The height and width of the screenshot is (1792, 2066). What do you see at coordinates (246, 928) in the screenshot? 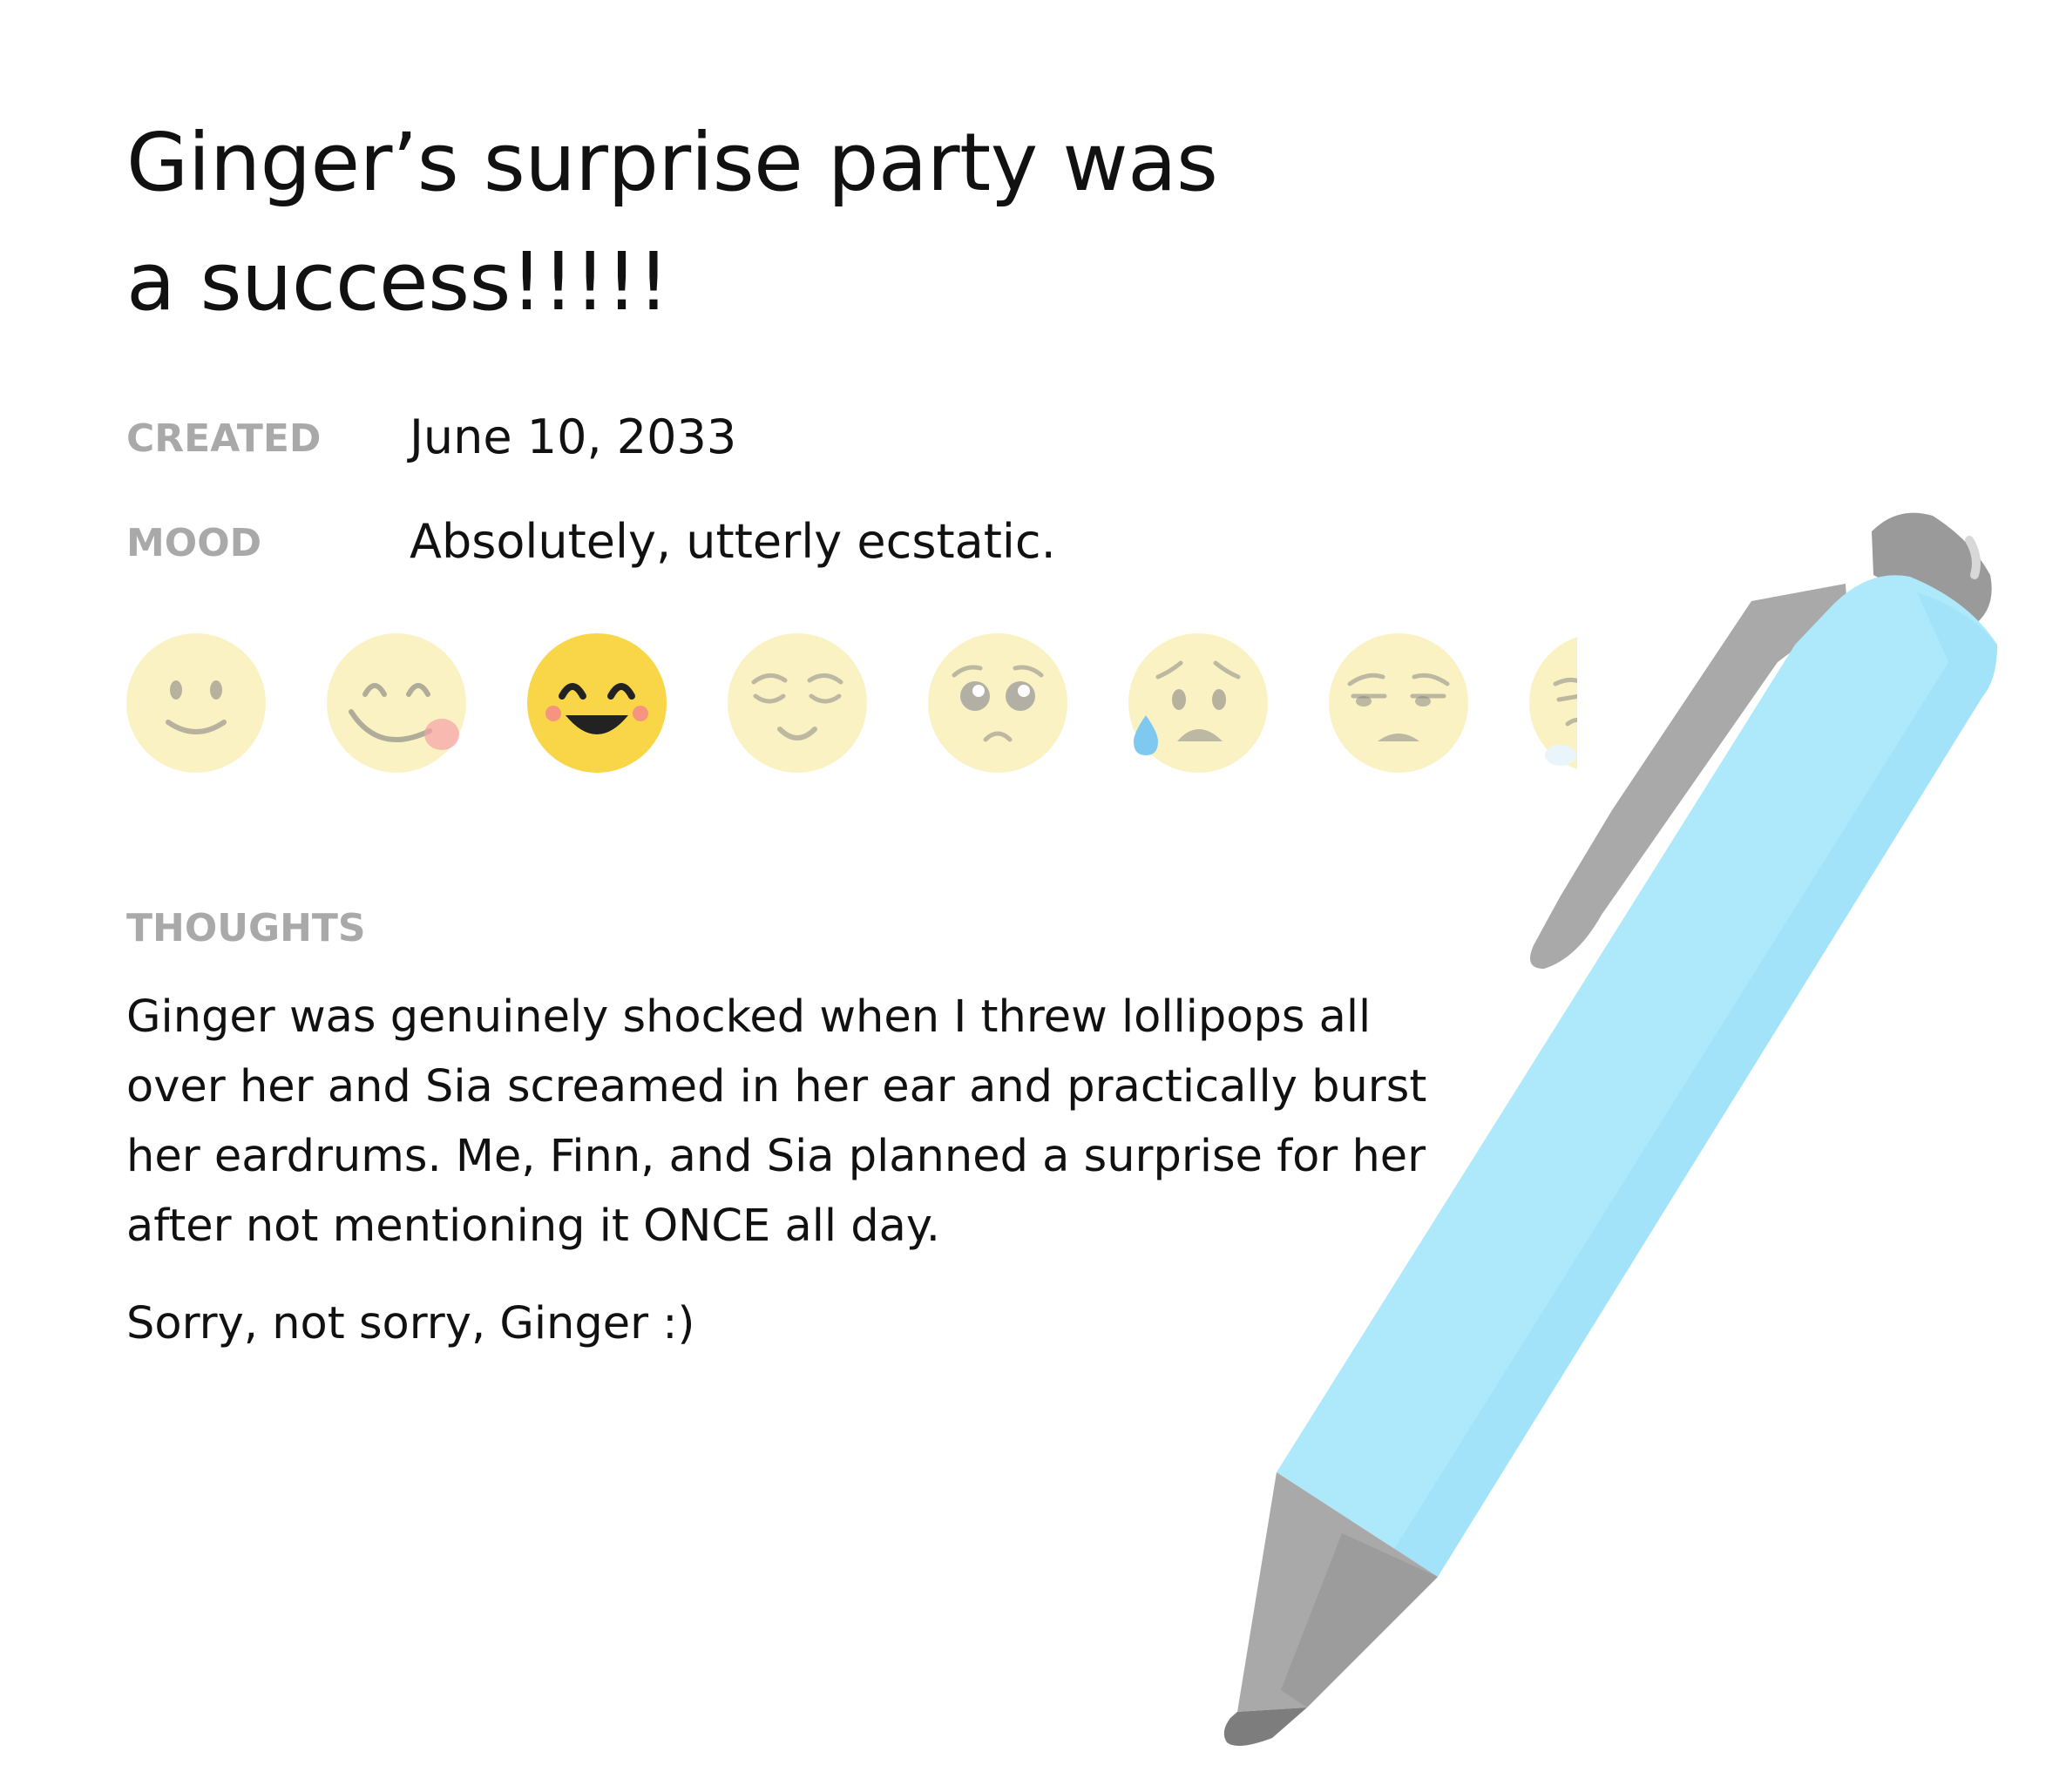
I see `thoughts-label: THOUGHTS` at bounding box center [246, 928].